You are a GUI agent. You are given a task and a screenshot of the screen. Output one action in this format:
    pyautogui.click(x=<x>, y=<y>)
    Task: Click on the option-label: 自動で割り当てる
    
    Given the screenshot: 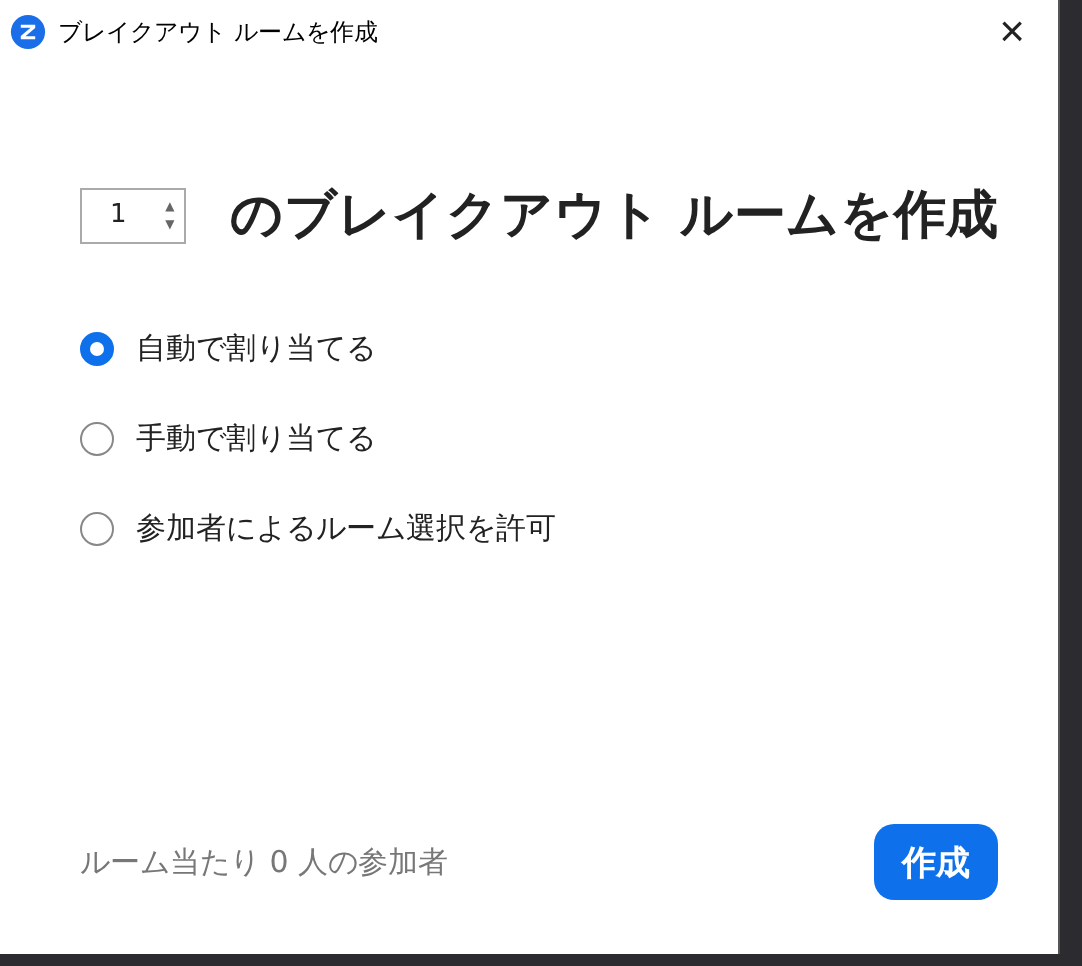 What is the action you would take?
    pyautogui.click(x=256, y=348)
    